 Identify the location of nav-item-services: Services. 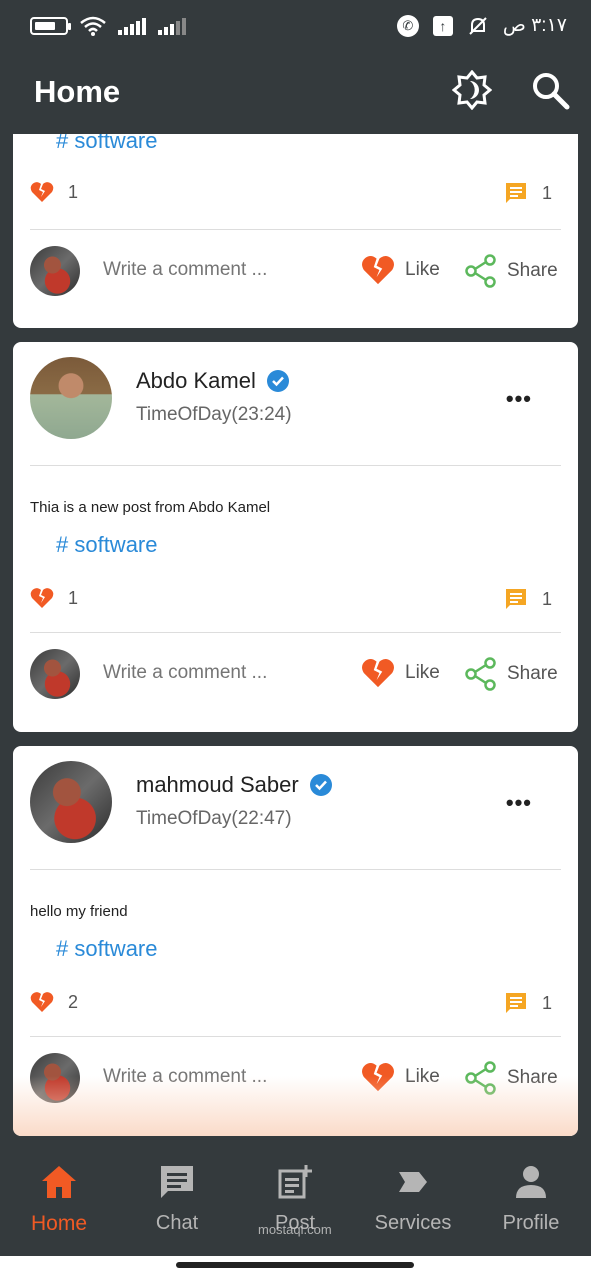
(413, 1197).